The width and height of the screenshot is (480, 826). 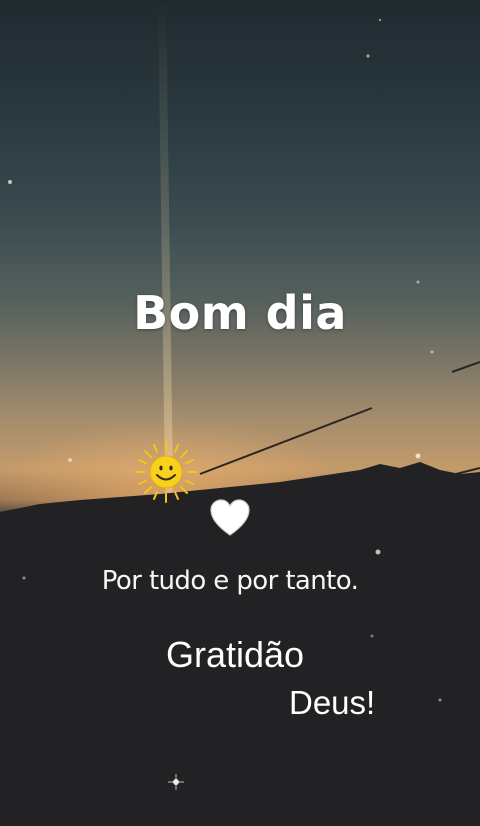 I want to click on white-heart-icon, so click(x=230, y=517).